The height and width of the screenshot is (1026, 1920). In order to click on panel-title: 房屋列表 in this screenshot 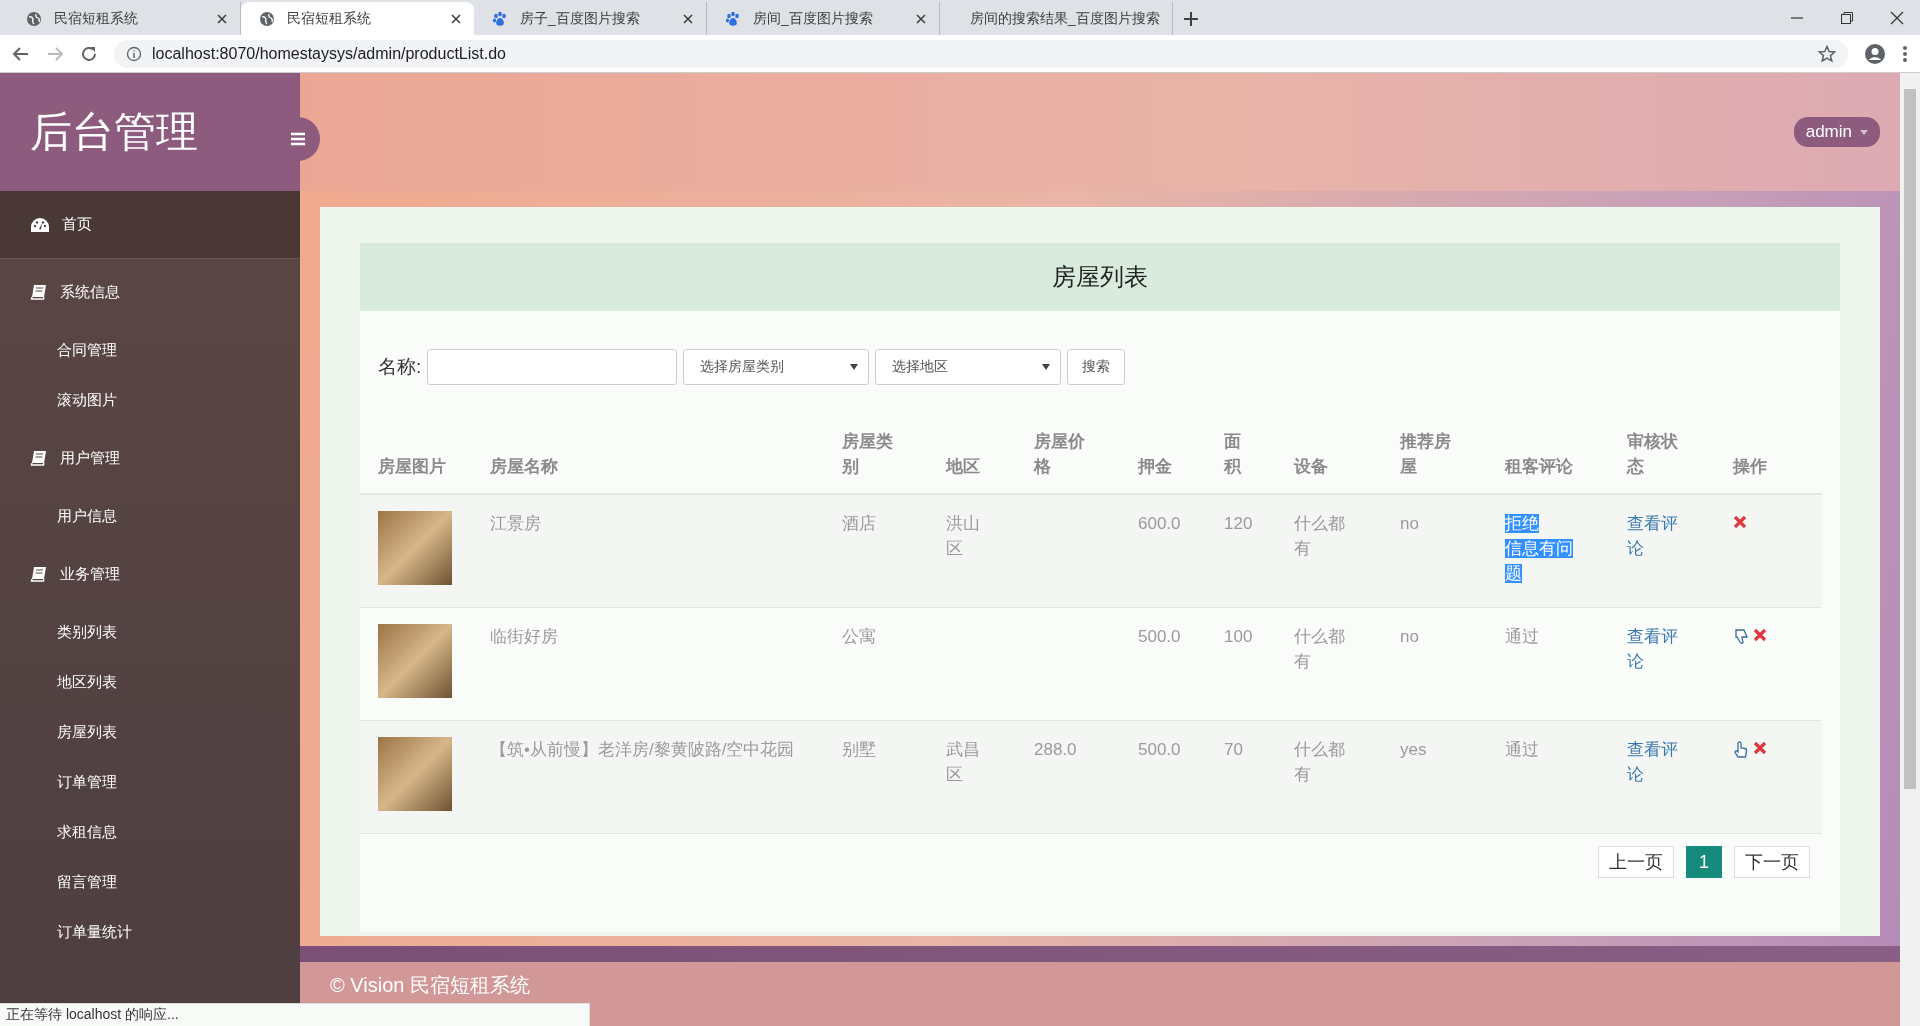, I will do `click(1100, 277)`.